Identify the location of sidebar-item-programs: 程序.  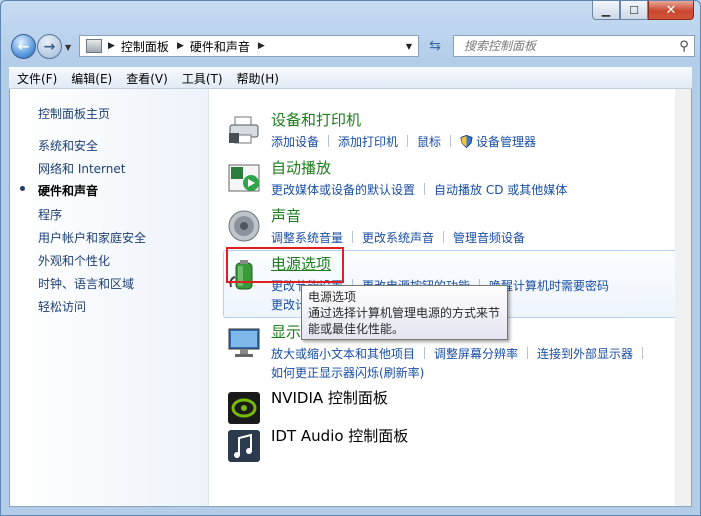
(50, 214).